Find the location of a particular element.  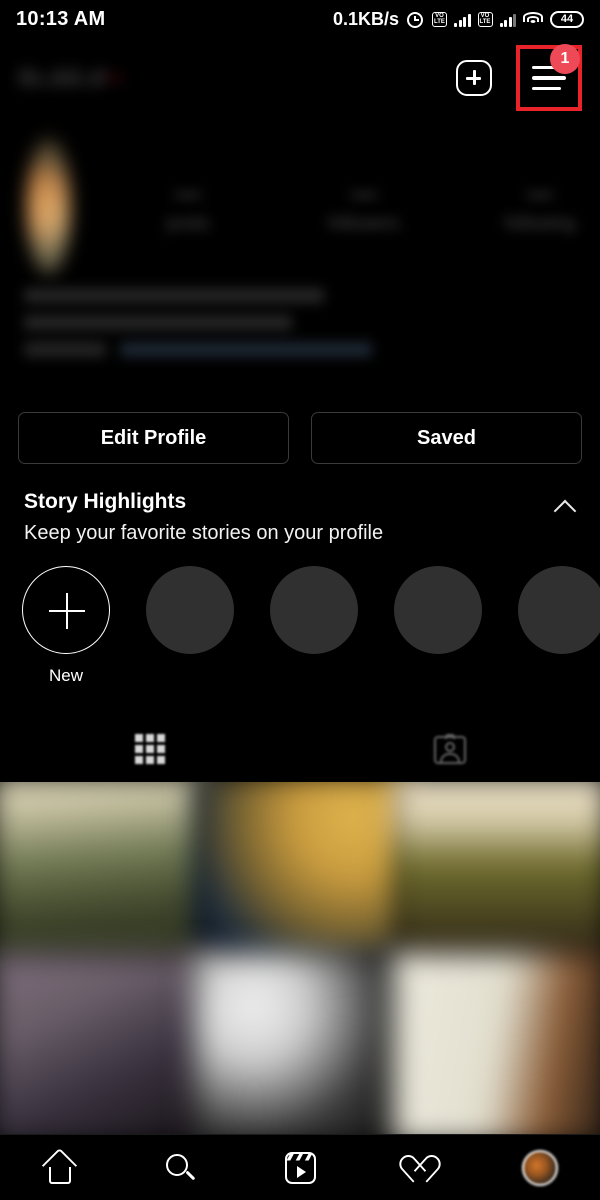

plus-square-icon is located at coordinates (474, 78).